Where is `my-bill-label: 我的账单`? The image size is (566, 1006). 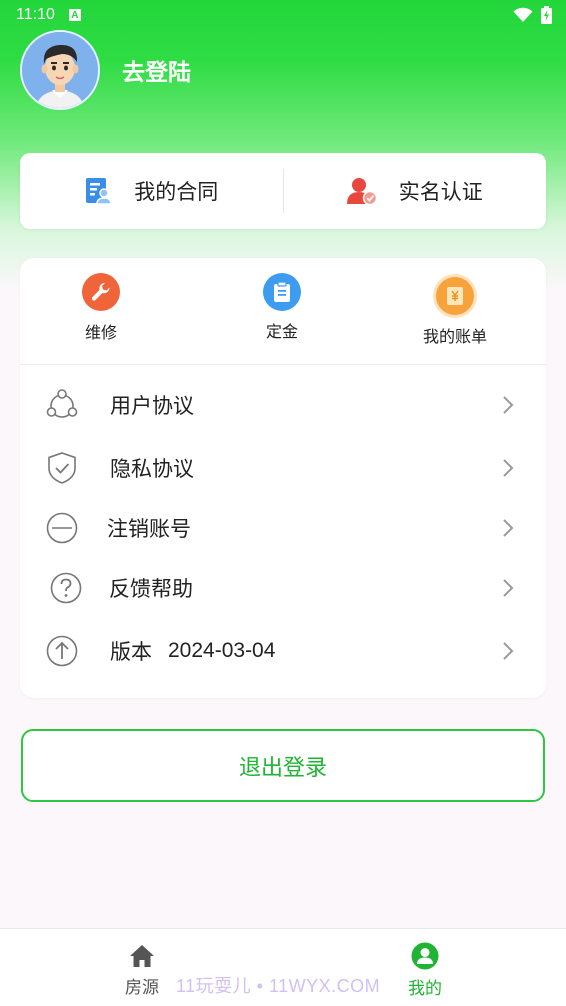 my-bill-label: 我的账单 is located at coordinates (455, 336).